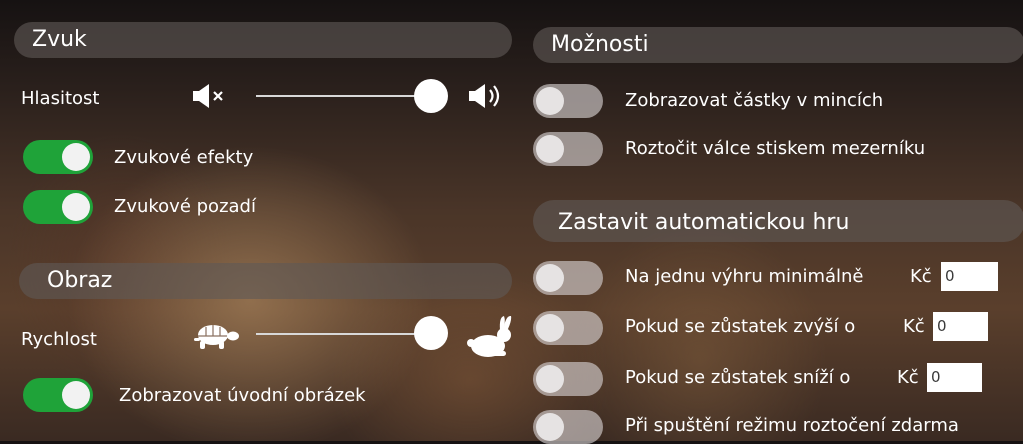 The image size is (1023, 444). I want to click on win-limit-toggle, so click(568, 278).